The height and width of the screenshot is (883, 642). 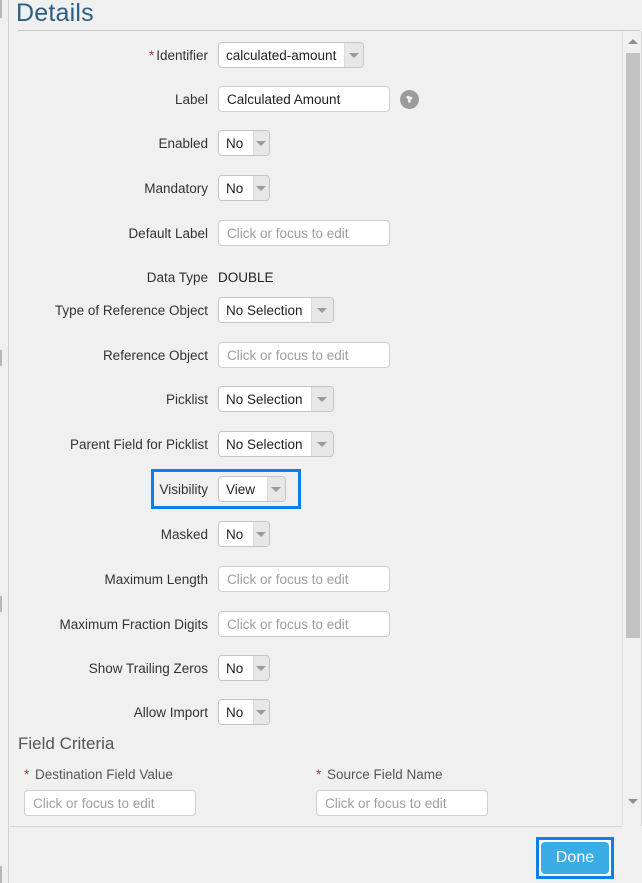 What do you see at coordinates (148, 668) in the screenshot?
I see `label-show-trailing-zeros: Show Trailing Zeros` at bounding box center [148, 668].